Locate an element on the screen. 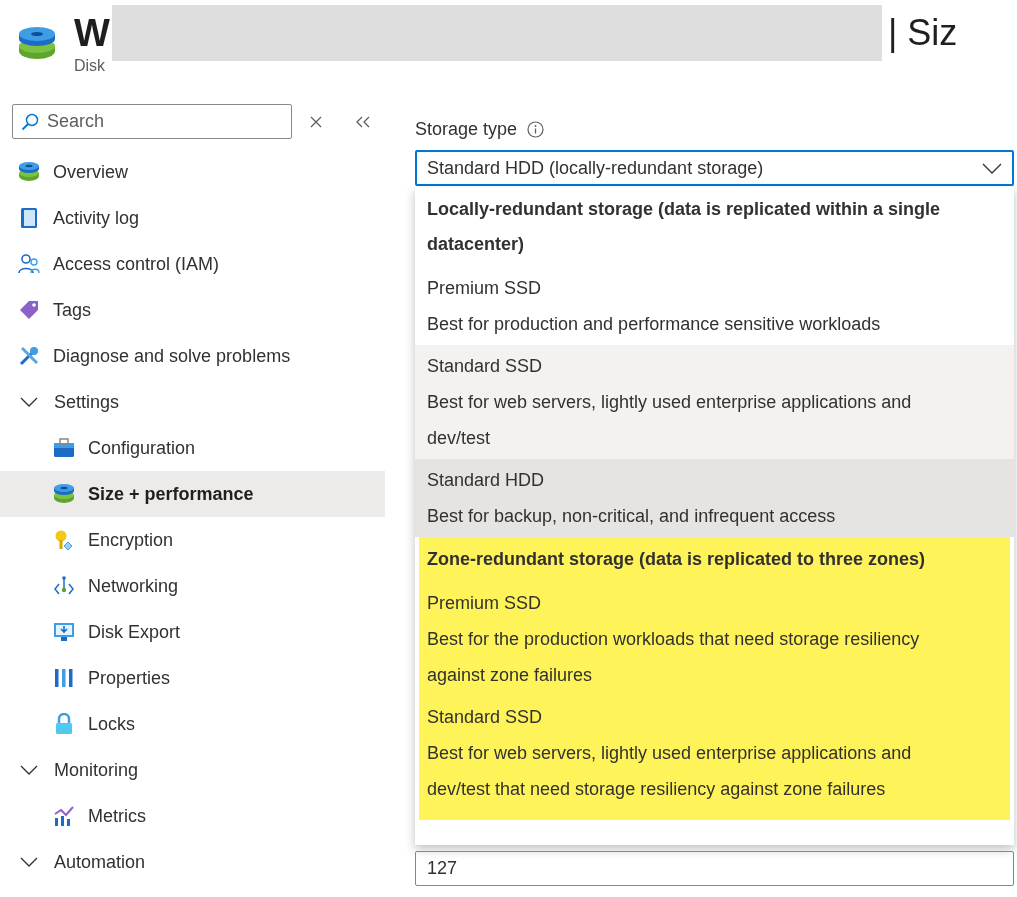 The width and height of the screenshot is (1017, 897). sidebar-item: Size + performance is located at coordinates (192, 494).